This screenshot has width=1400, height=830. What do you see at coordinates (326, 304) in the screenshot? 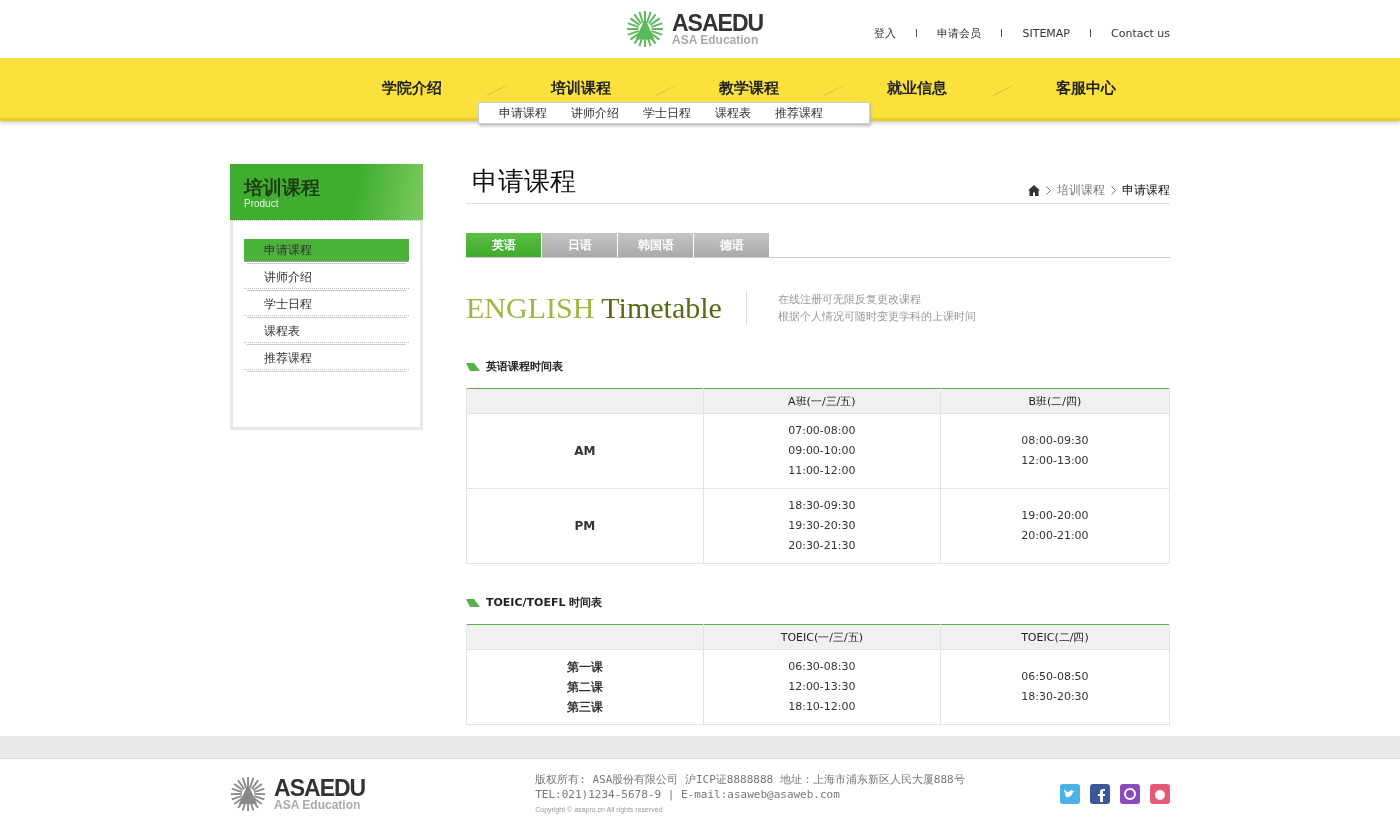
I see `sidebar-item: 学士日程` at bounding box center [326, 304].